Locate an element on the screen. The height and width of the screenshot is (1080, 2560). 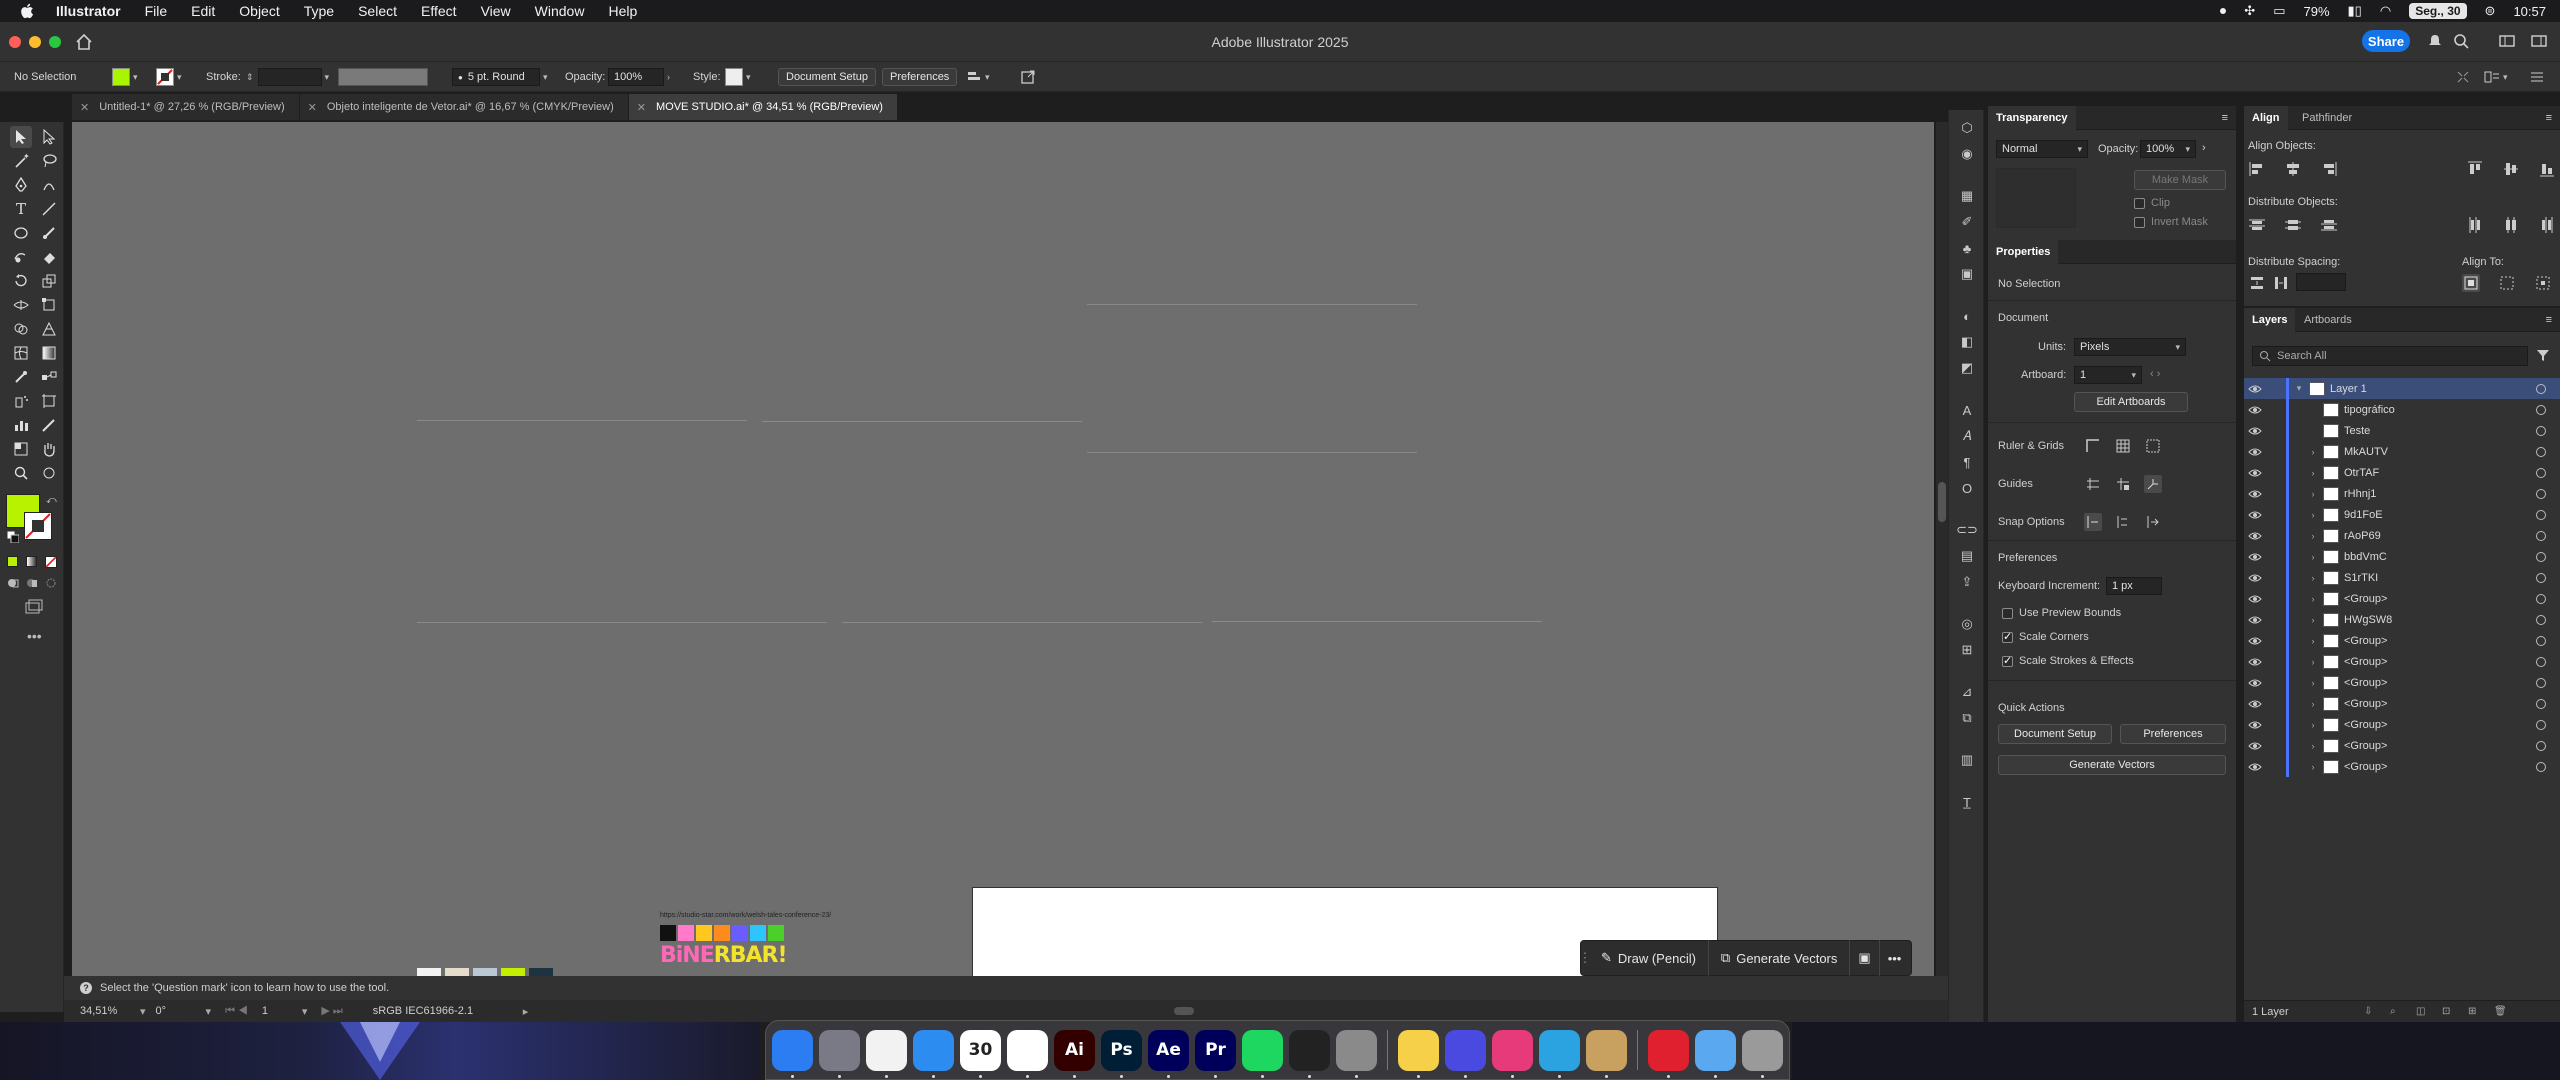
layer-name: Layer 1 is located at coordinates (2433, 389).